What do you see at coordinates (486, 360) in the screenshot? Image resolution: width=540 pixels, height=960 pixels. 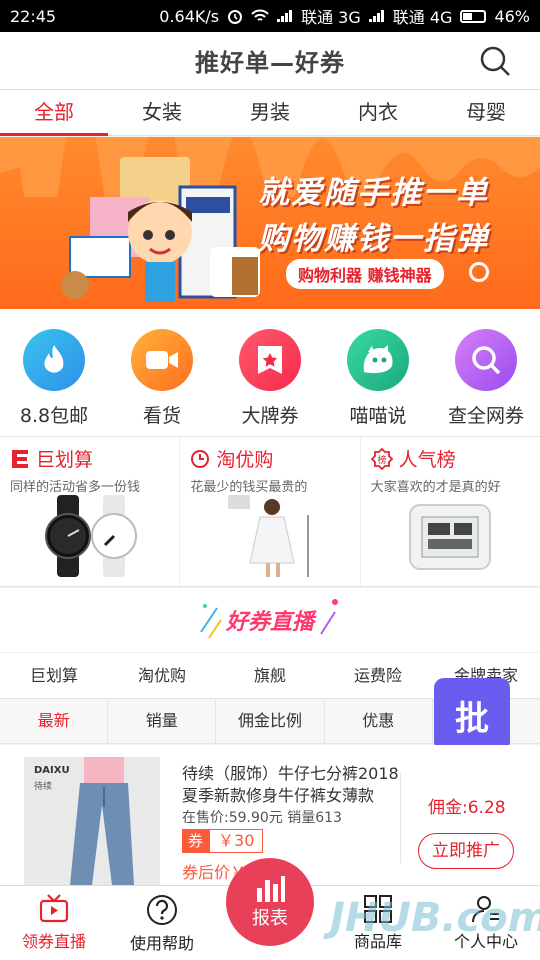 I see `magnify-icon` at bounding box center [486, 360].